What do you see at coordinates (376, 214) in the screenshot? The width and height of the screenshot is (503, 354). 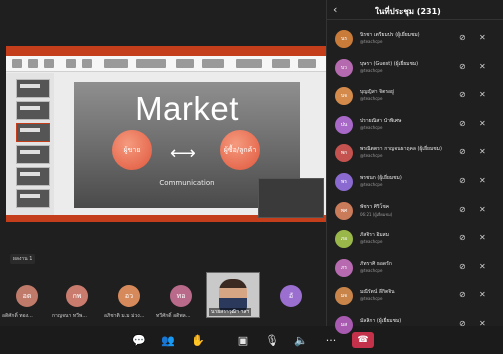 I see `participant-subtitle: 06:21 (ผู้เยี่ยมชม)` at bounding box center [376, 214].